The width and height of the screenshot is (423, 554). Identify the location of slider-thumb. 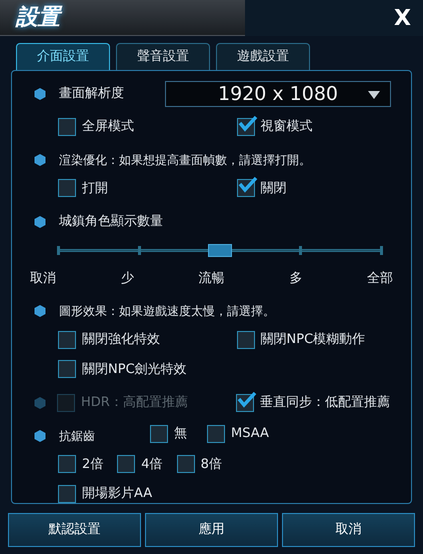
(220, 250).